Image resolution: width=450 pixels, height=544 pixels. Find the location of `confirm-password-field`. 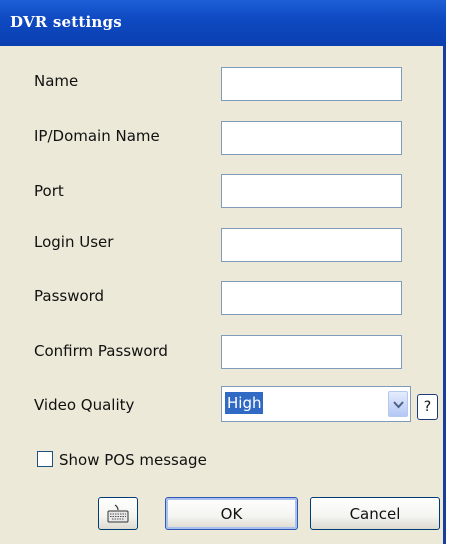

confirm-password-field is located at coordinates (311, 352).